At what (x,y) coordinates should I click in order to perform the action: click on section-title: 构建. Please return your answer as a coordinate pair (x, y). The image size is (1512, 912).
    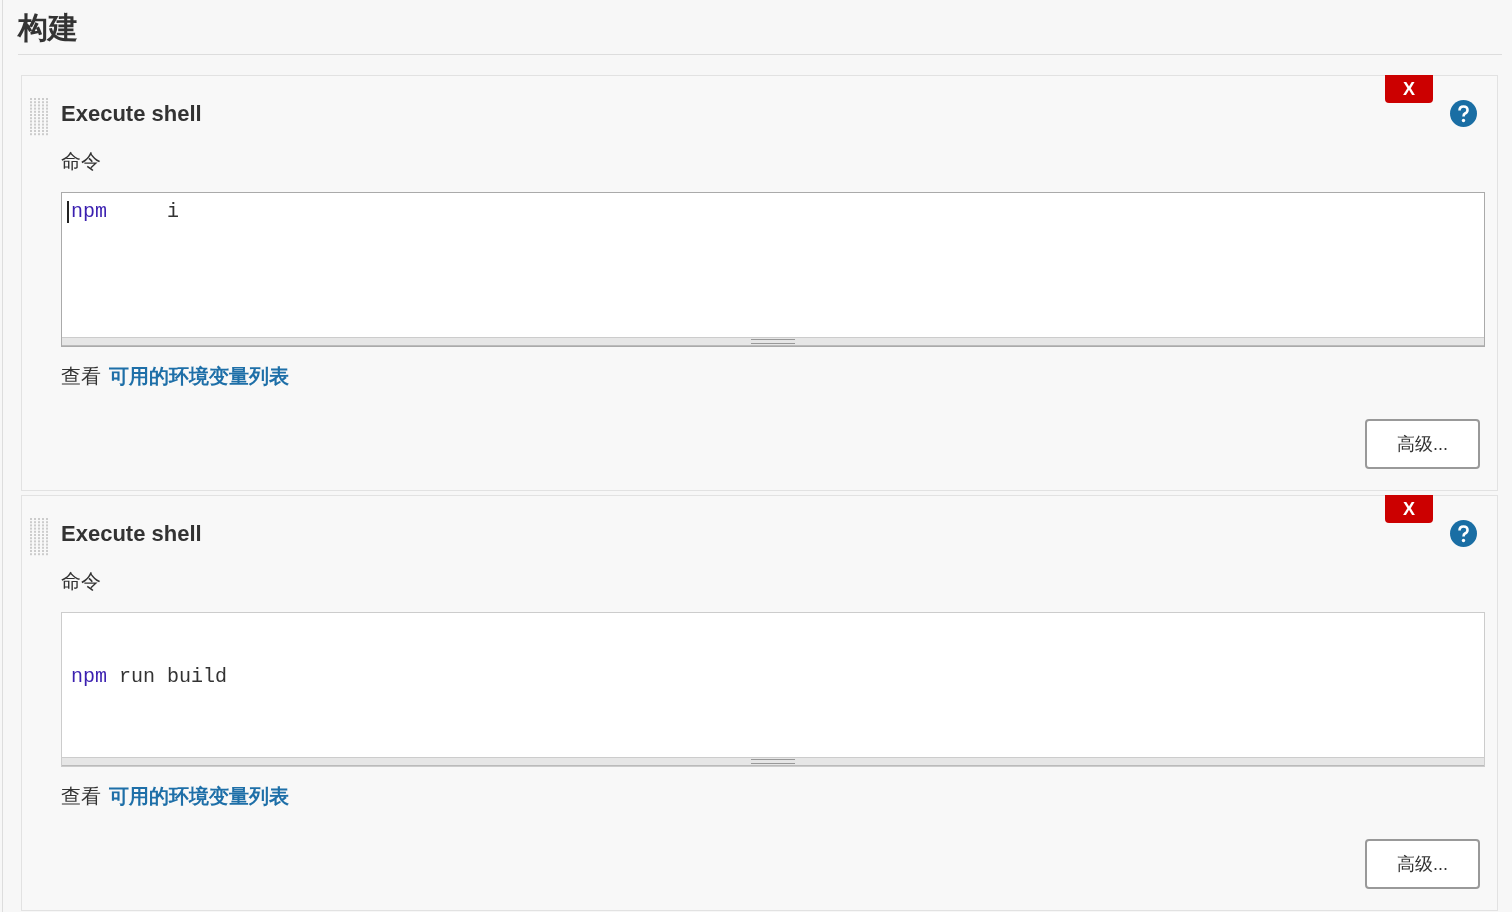
    Looking at the image, I should click on (760, 31).